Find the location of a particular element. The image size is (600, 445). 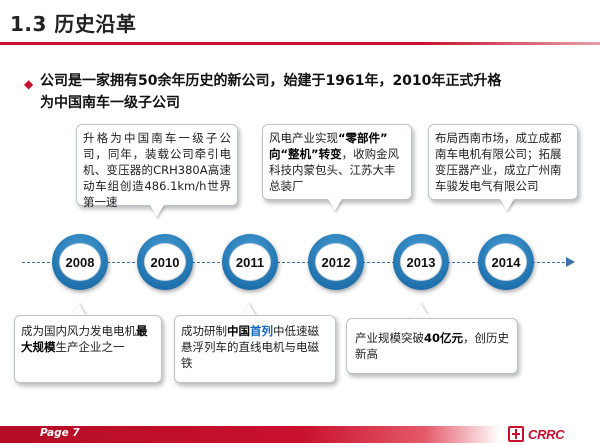

callout-tail-2010 is located at coordinates (157, 211).